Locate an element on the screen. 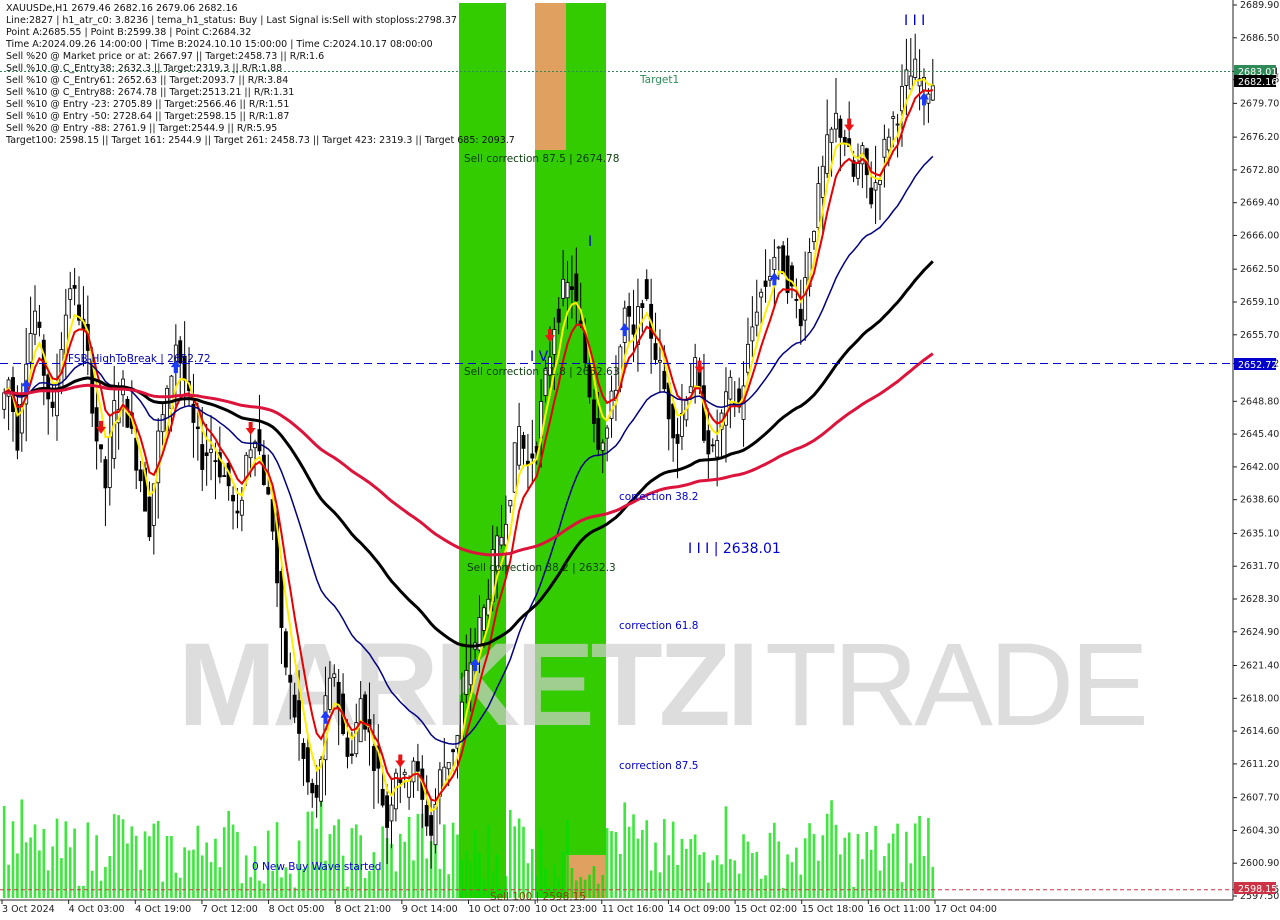  price-tick-label: 2642.00 is located at coordinates (1259, 467).